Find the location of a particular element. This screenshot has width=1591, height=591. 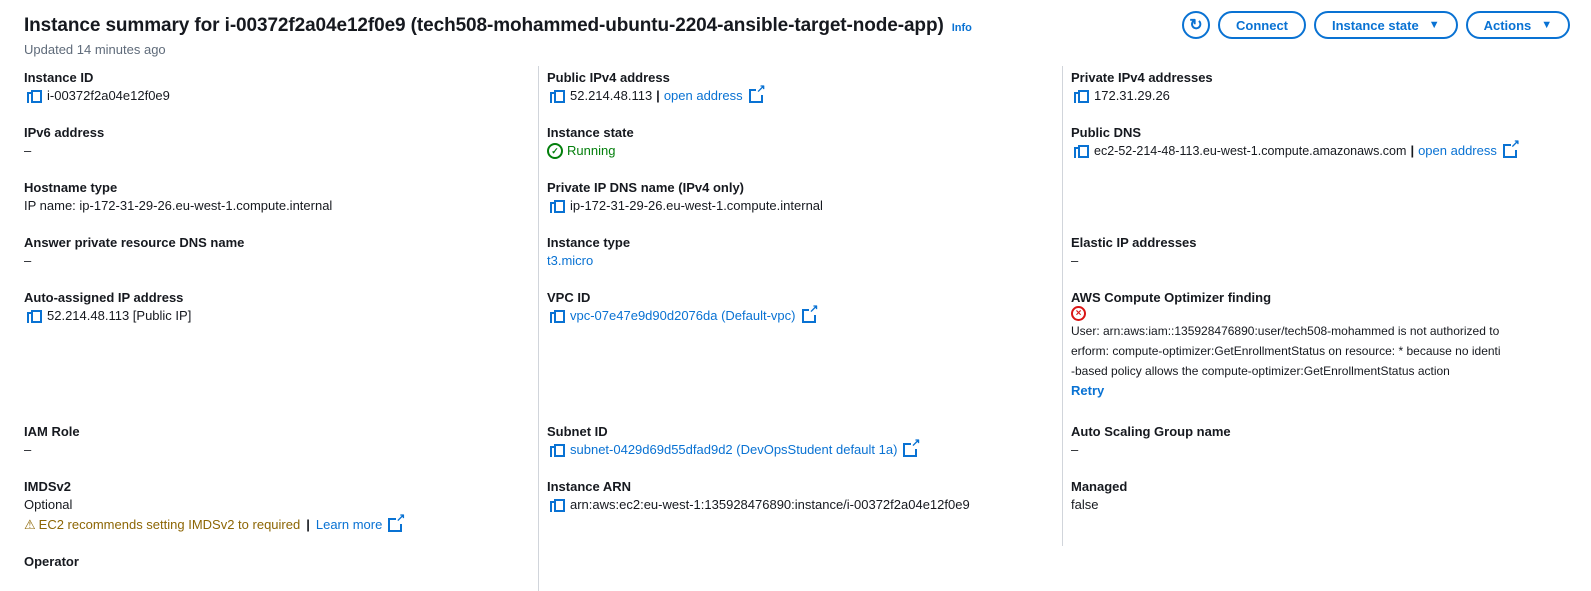

elastic-ip-field: Elastic IP addresses – is located at coordinates (1331, 253).